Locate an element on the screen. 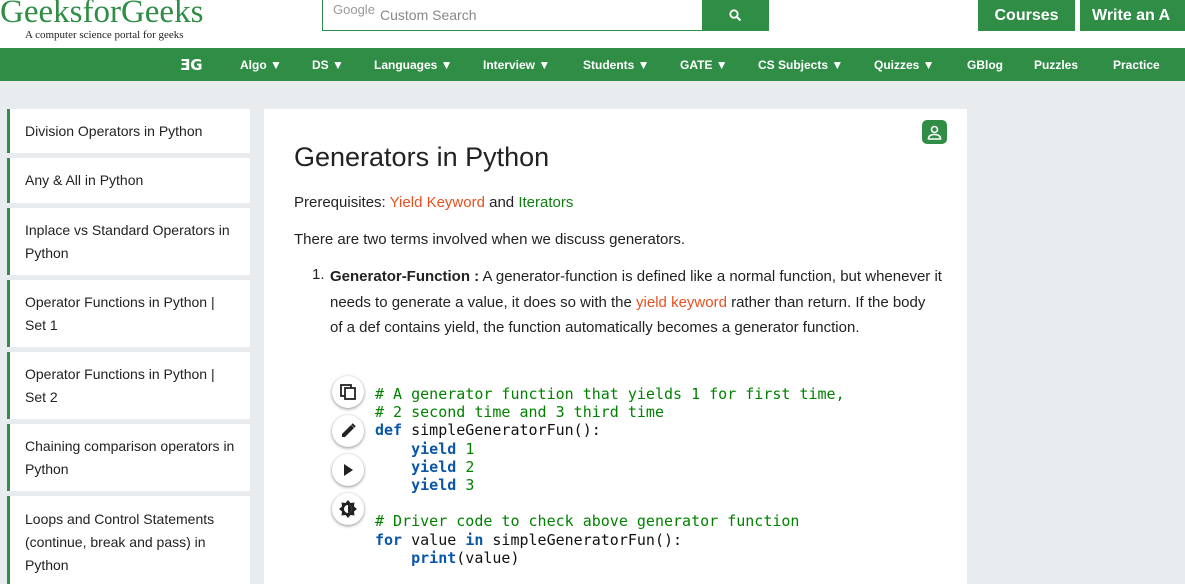 The width and height of the screenshot is (1185, 584). sidebar-item-inplace-operators: Inplace vs Standard Operators in Python is located at coordinates (128, 241).